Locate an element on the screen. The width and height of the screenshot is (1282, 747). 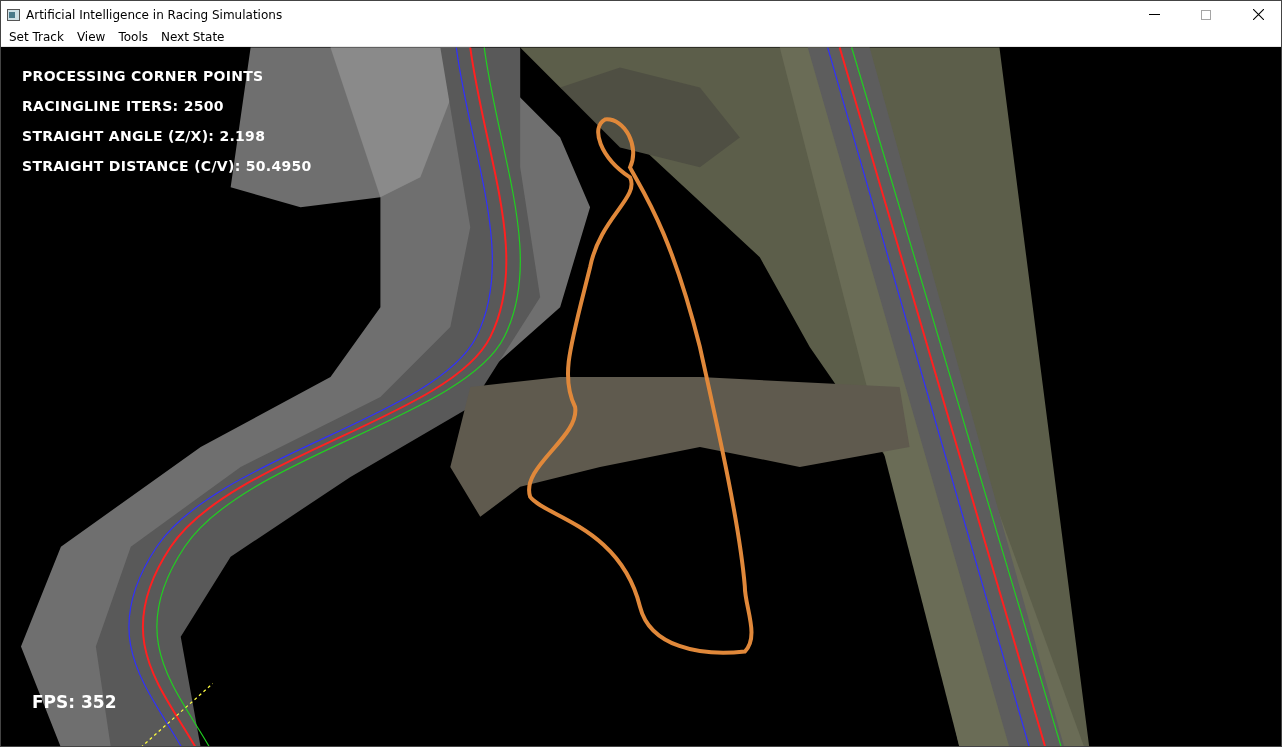
close-icon is located at coordinates (1258, 14).